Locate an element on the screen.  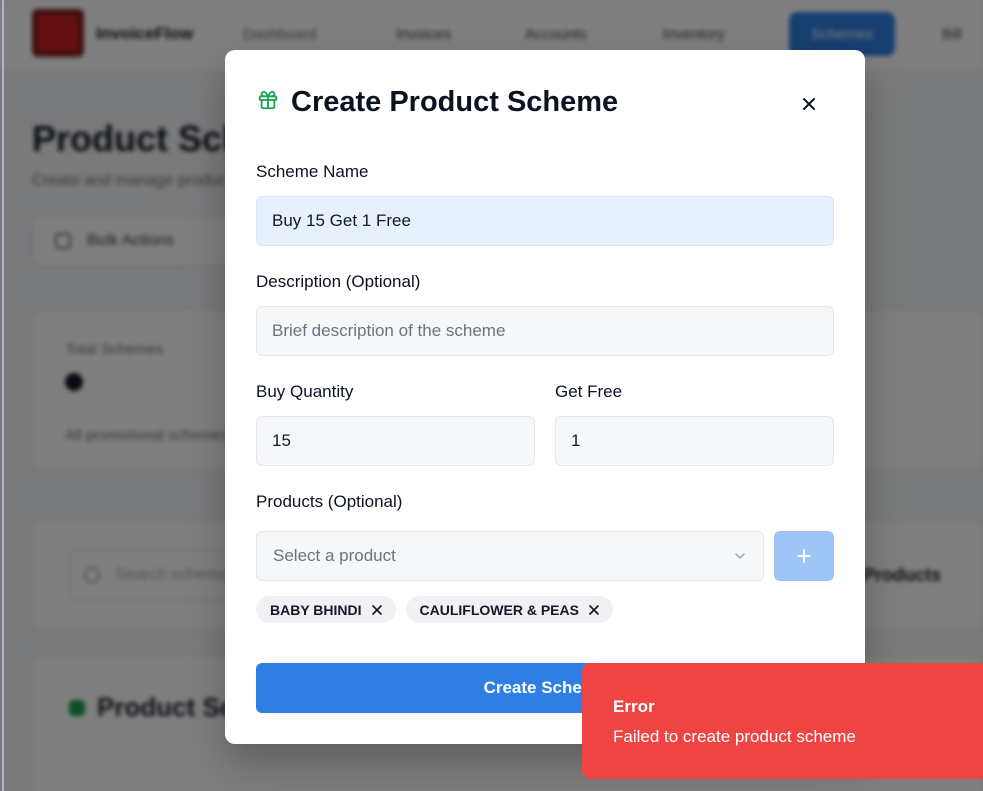
scheme-name-label: Scheme Name is located at coordinates (312, 171).